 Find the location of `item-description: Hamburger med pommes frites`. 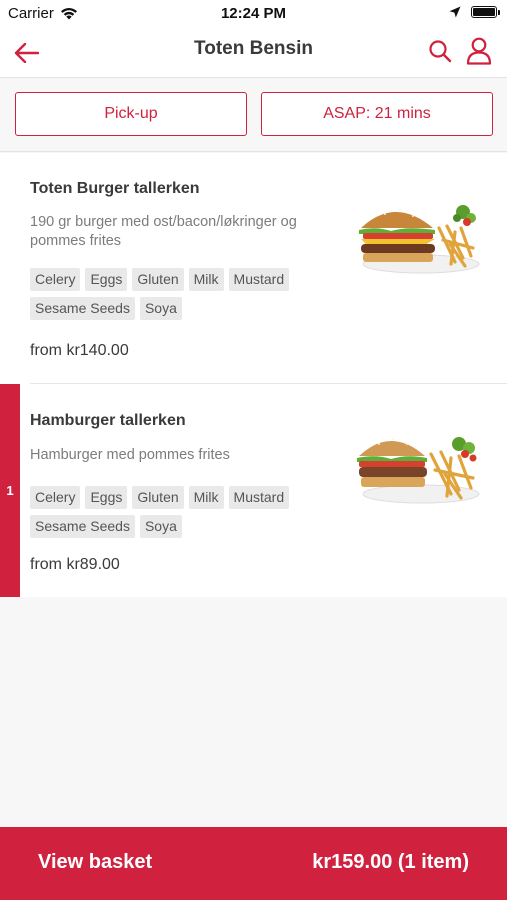

item-description: Hamburger med pommes frites is located at coordinates (130, 455).